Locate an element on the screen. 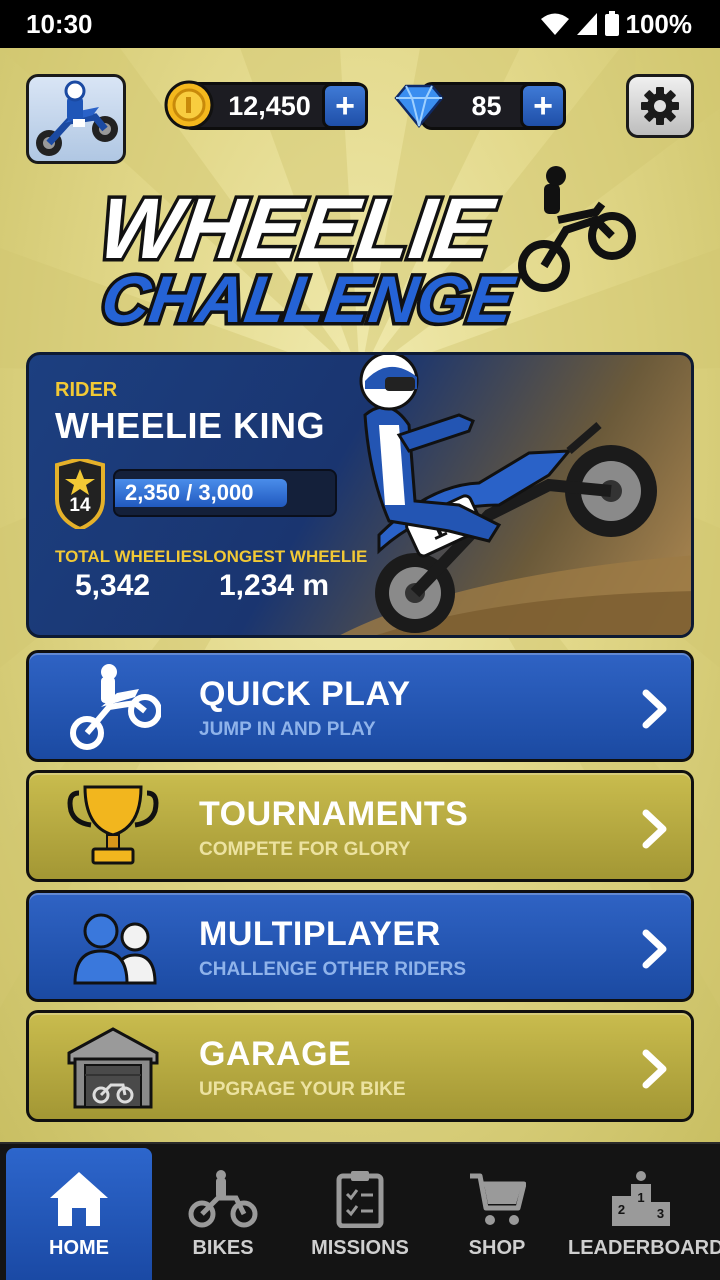 This screenshot has width=720, height=1280. nav-home: HOME is located at coordinates (79, 1214).